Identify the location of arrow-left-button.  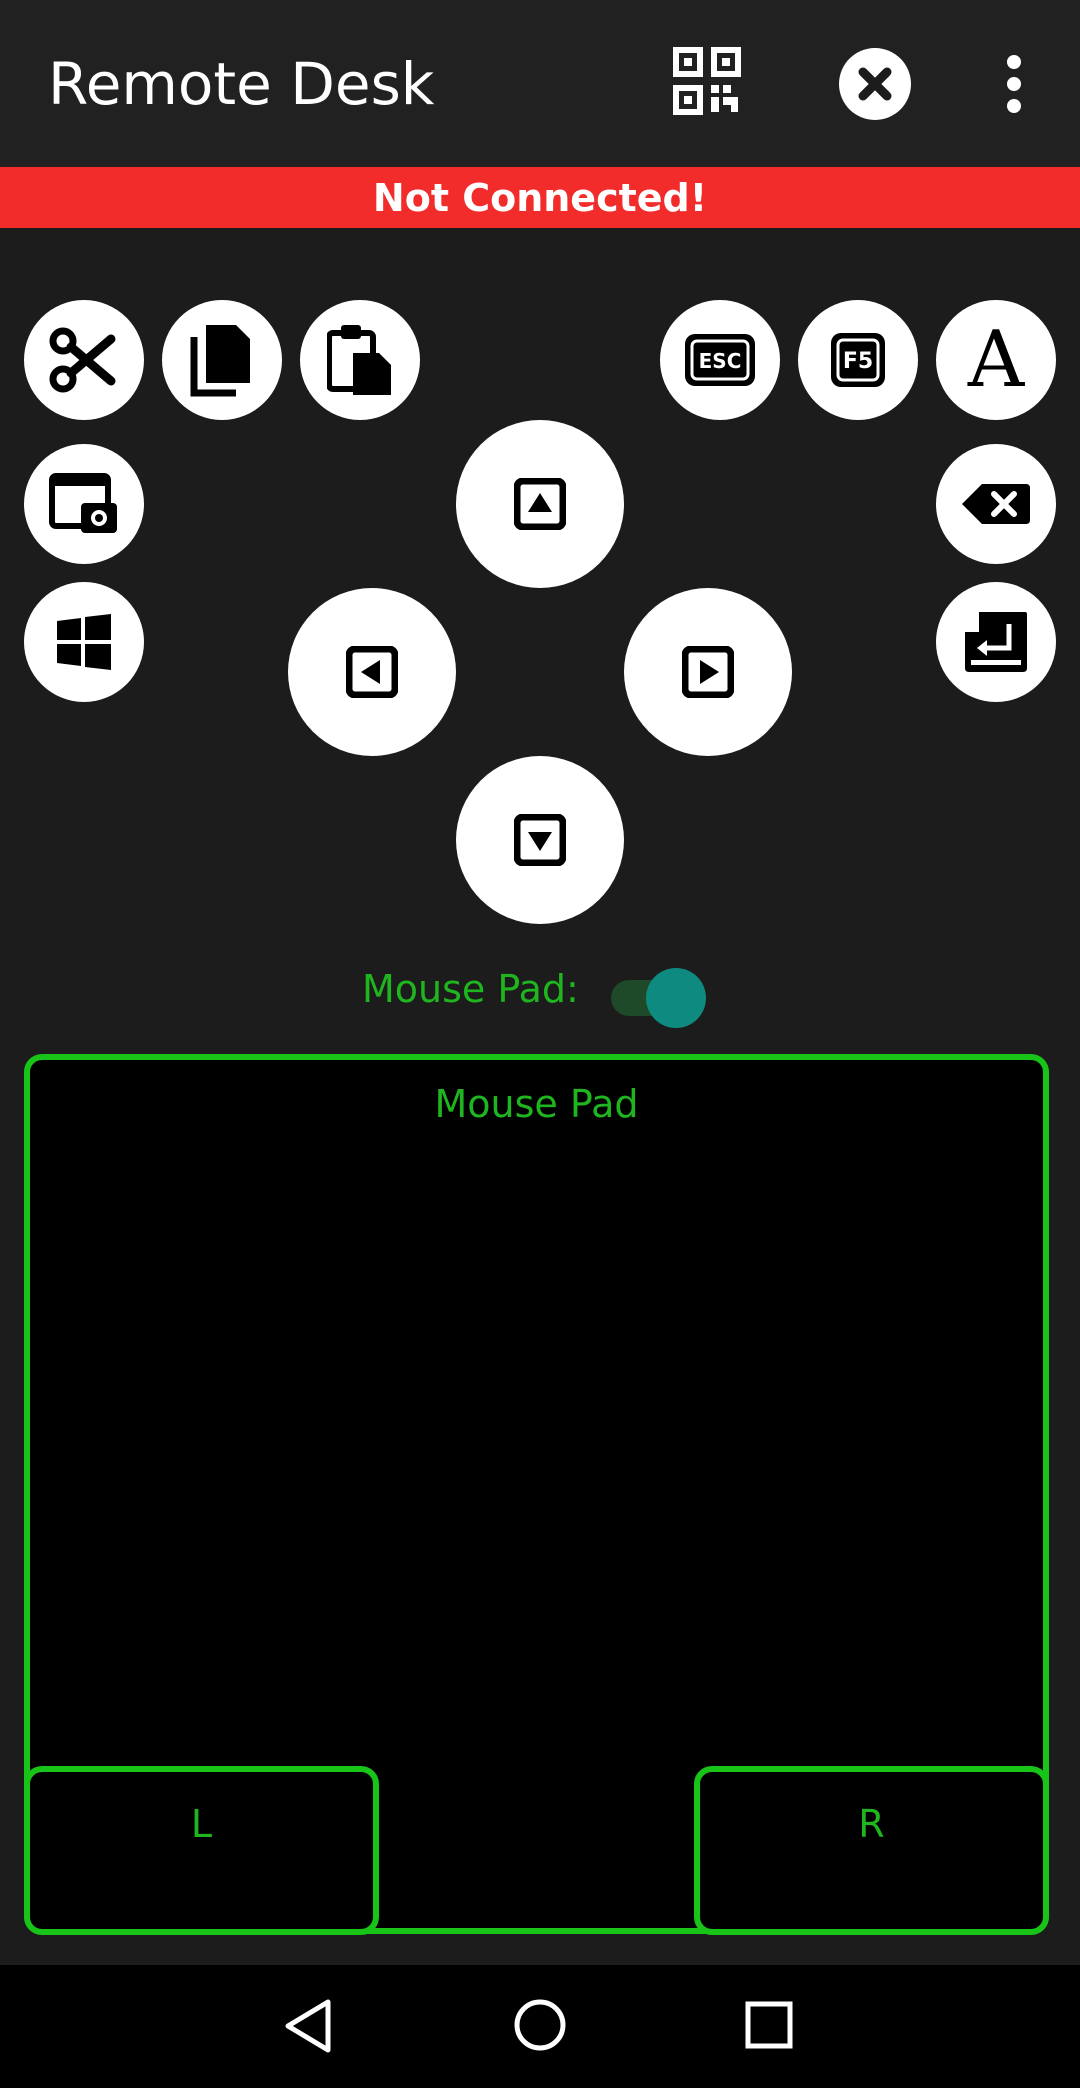
(372, 672).